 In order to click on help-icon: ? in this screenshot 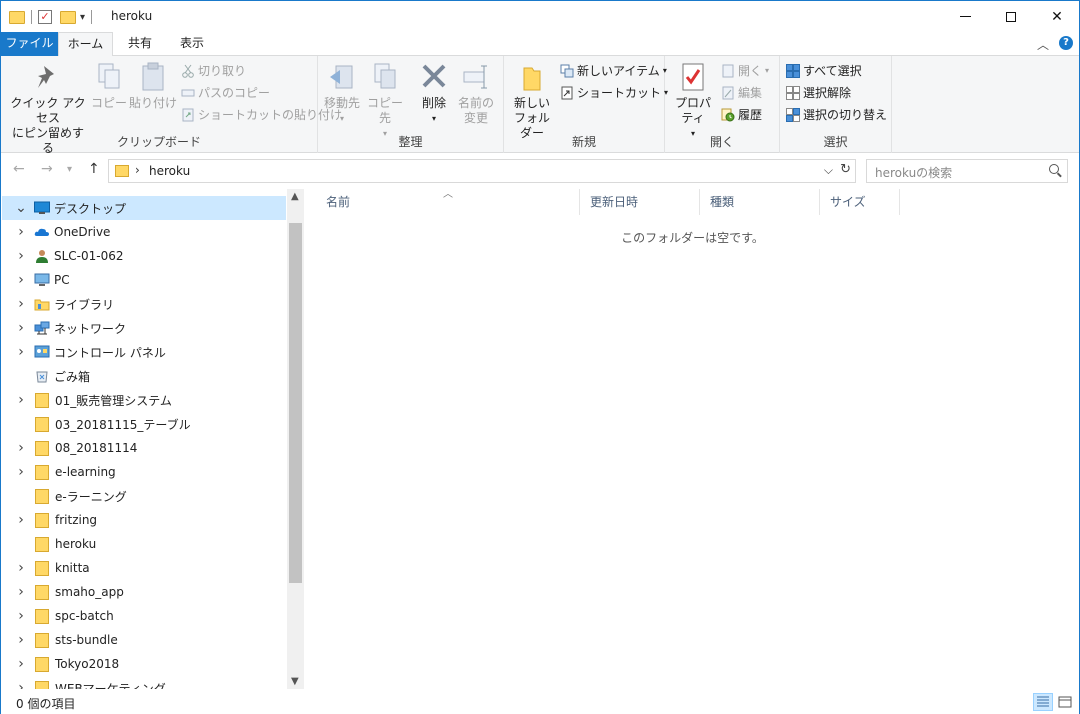, I will do `click(1066, 43)`.